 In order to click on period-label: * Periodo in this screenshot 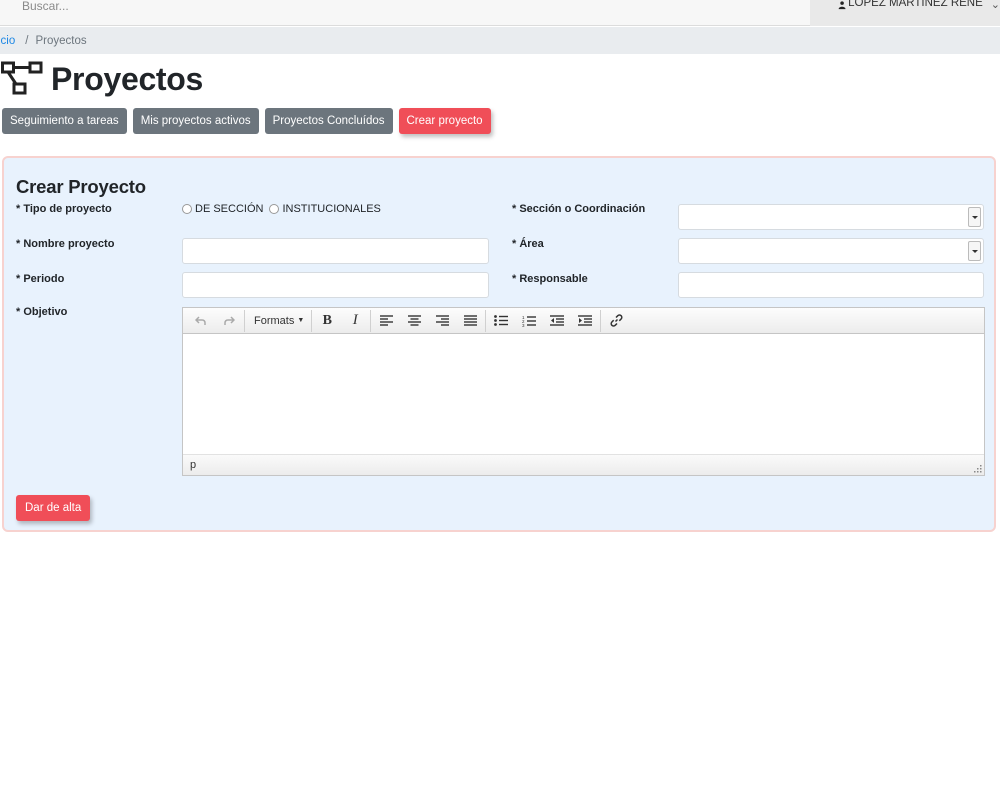, I will do `click(40, 279)`.